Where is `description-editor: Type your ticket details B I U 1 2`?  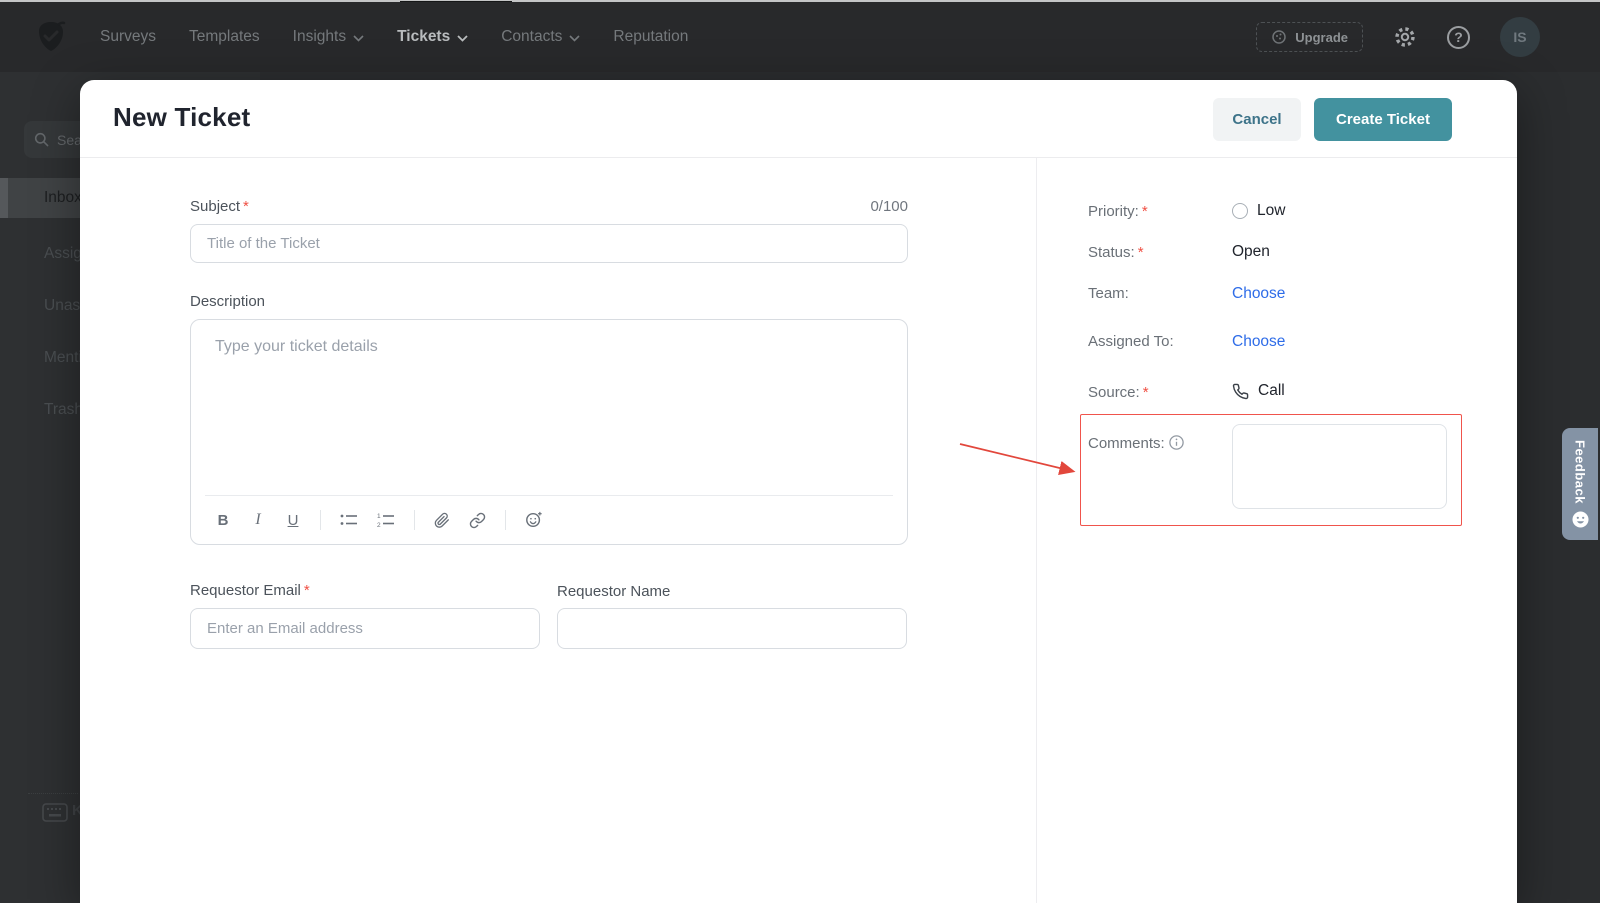 description-editor: Type your ticket details B I U 1 2 is located at coordinates (549, 432).